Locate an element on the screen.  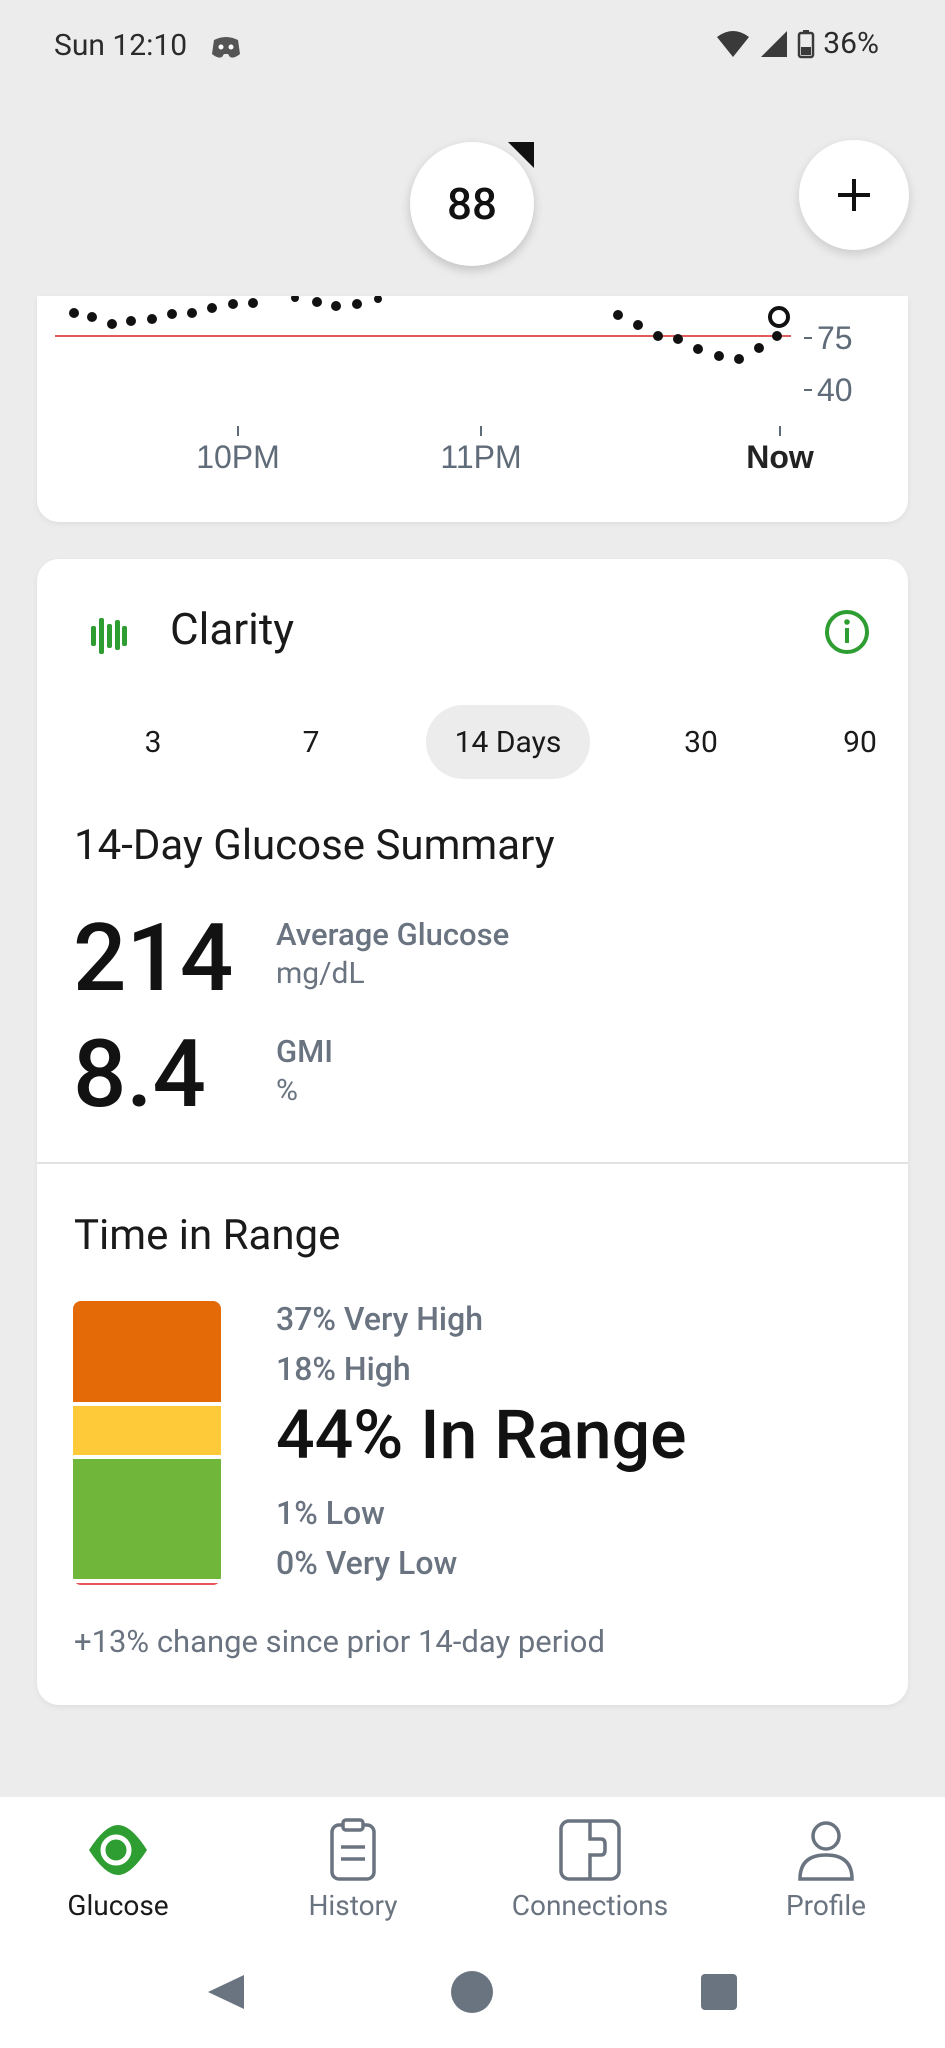
bottom-navigation: Glucose History Connections Profile is located at coordinates (472, 1922).